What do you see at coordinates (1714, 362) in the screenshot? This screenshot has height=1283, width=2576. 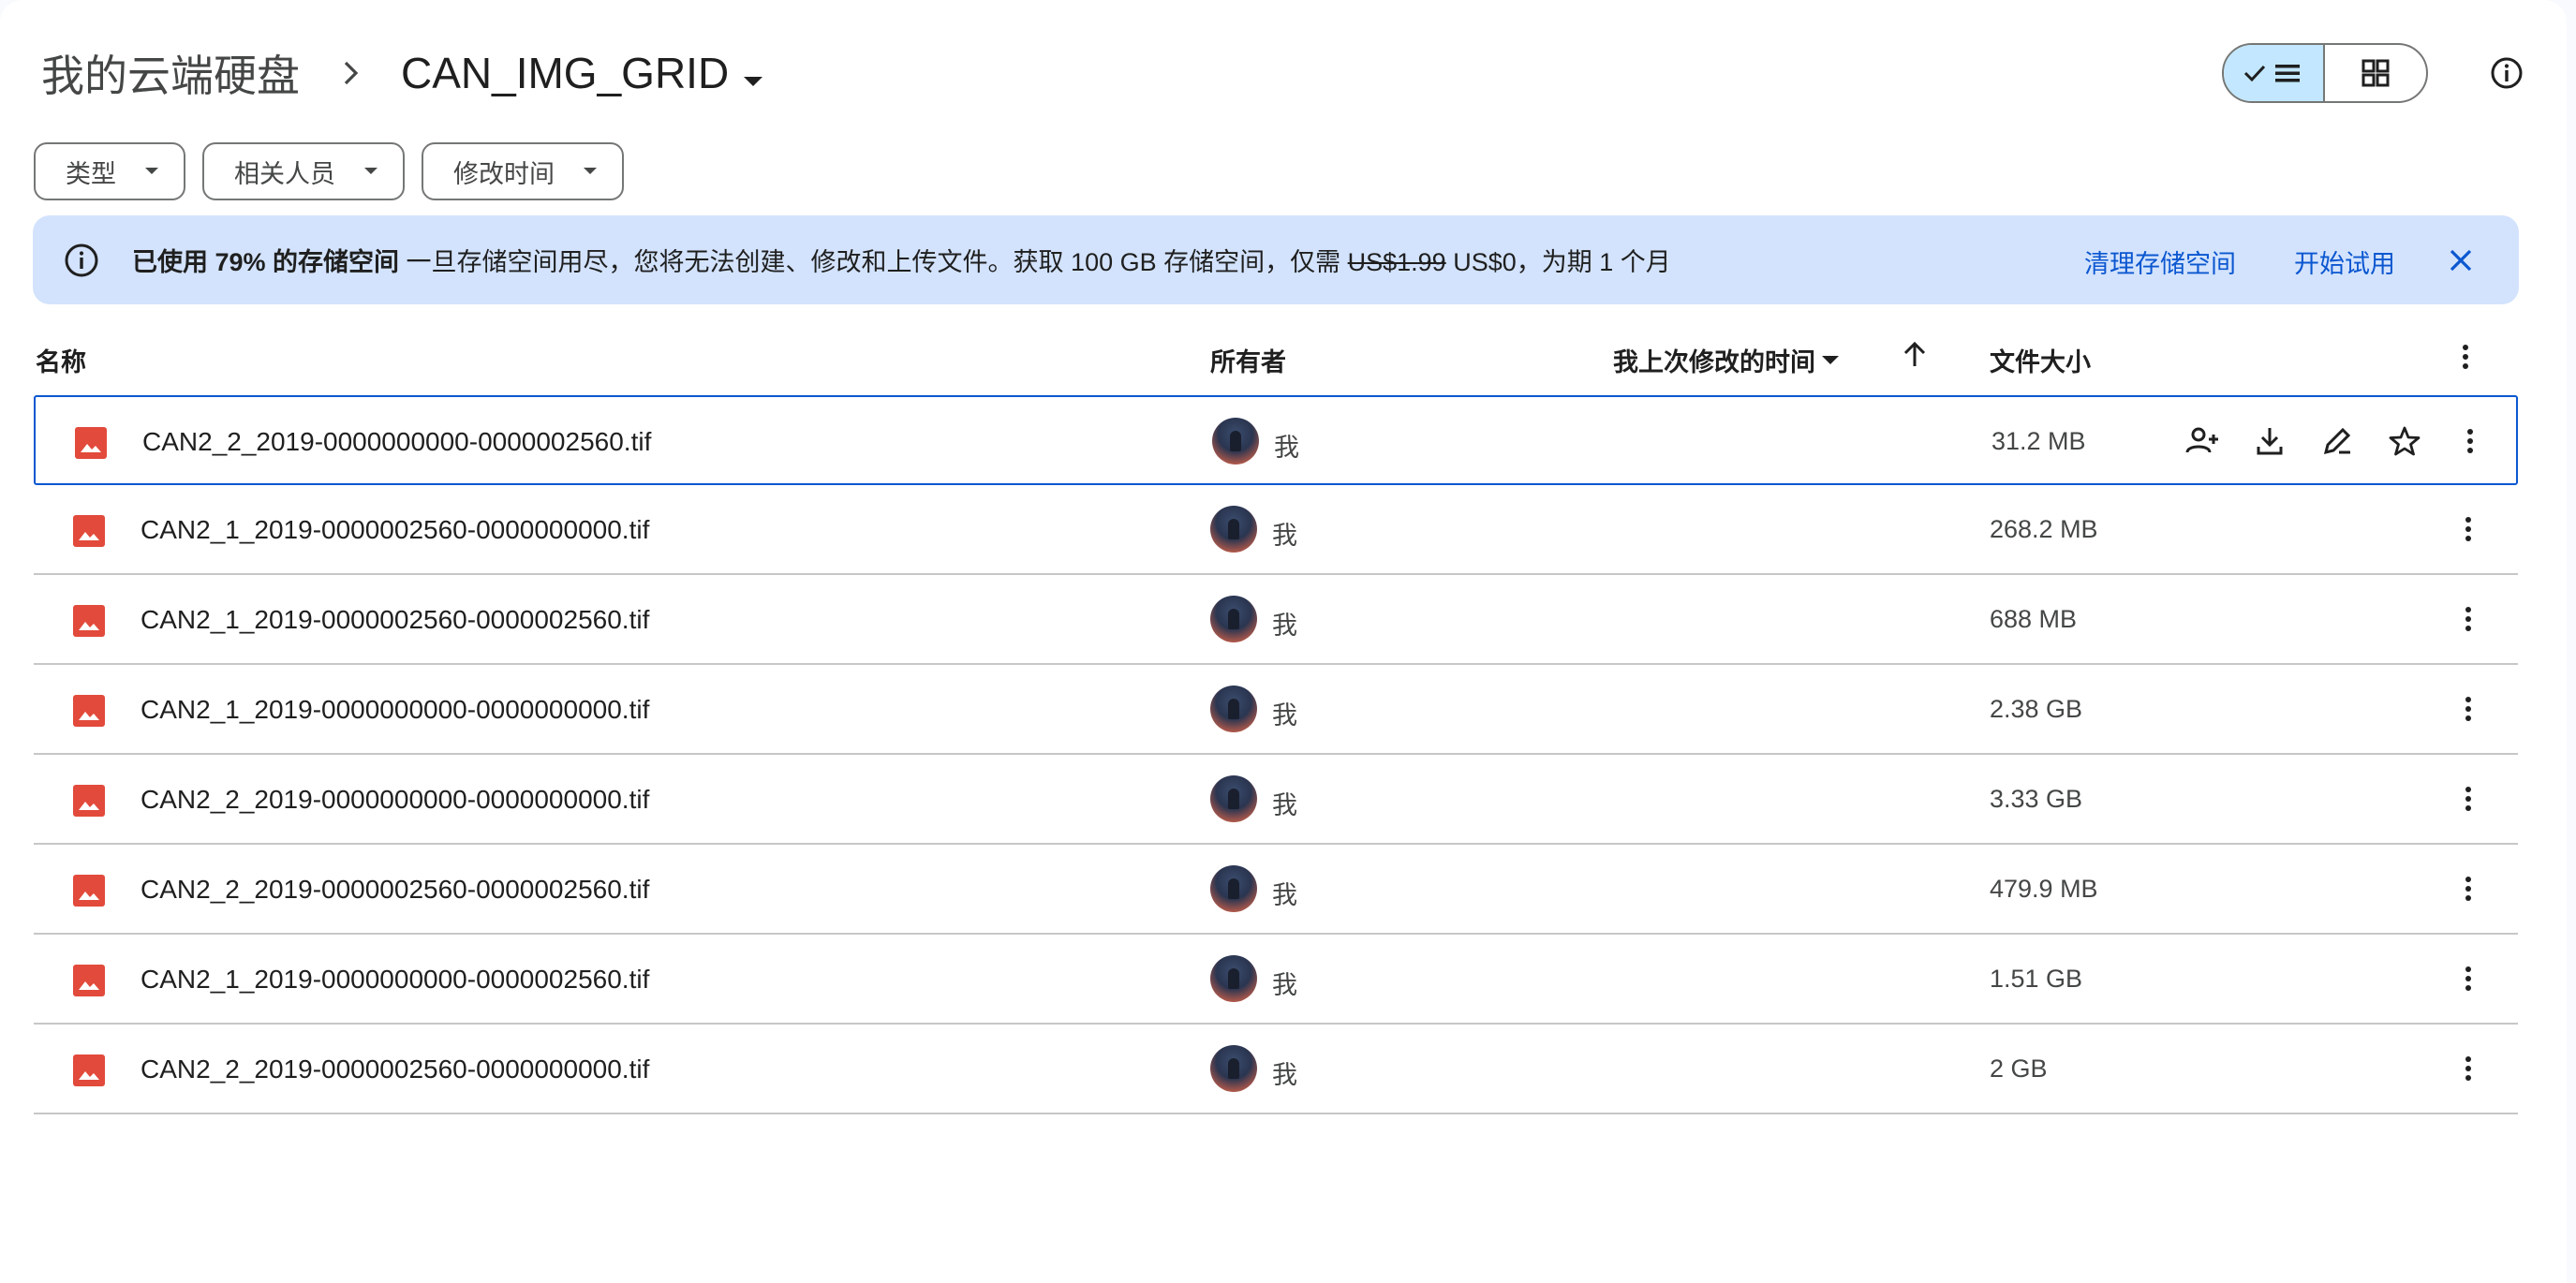 I see `column-modified-label: 我上次修改的时间` at bounding box center [1714, 362].